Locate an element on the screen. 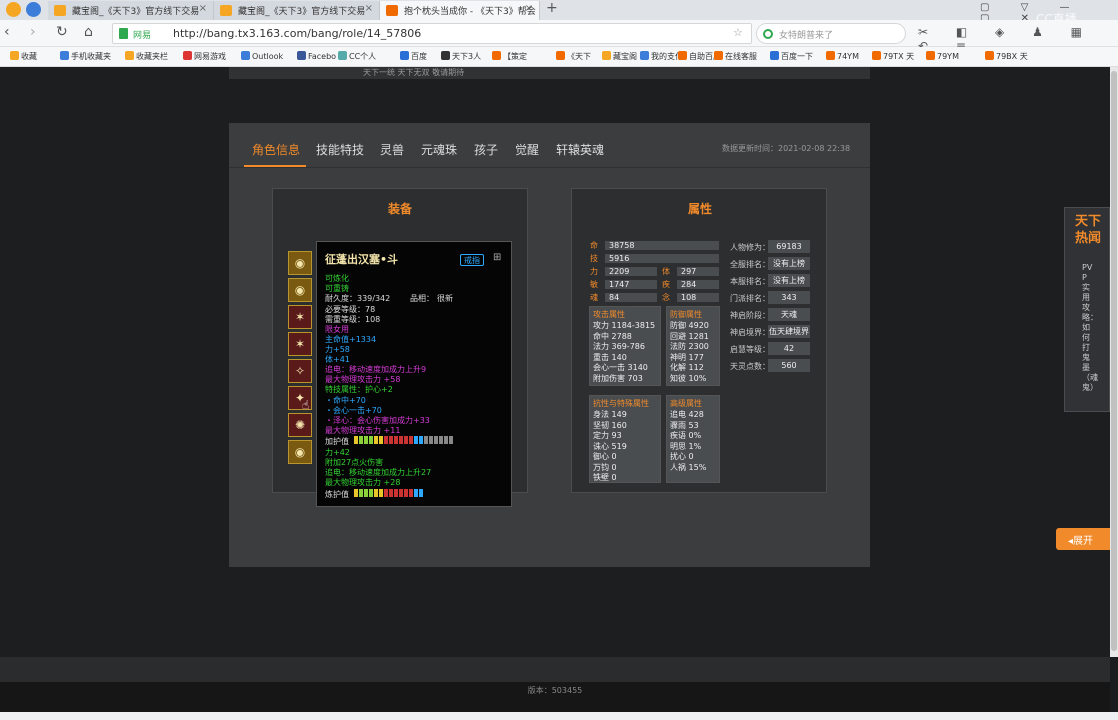 The image size is (1118, 720). stat-label: 疾 is located at coordinates (666, 284).